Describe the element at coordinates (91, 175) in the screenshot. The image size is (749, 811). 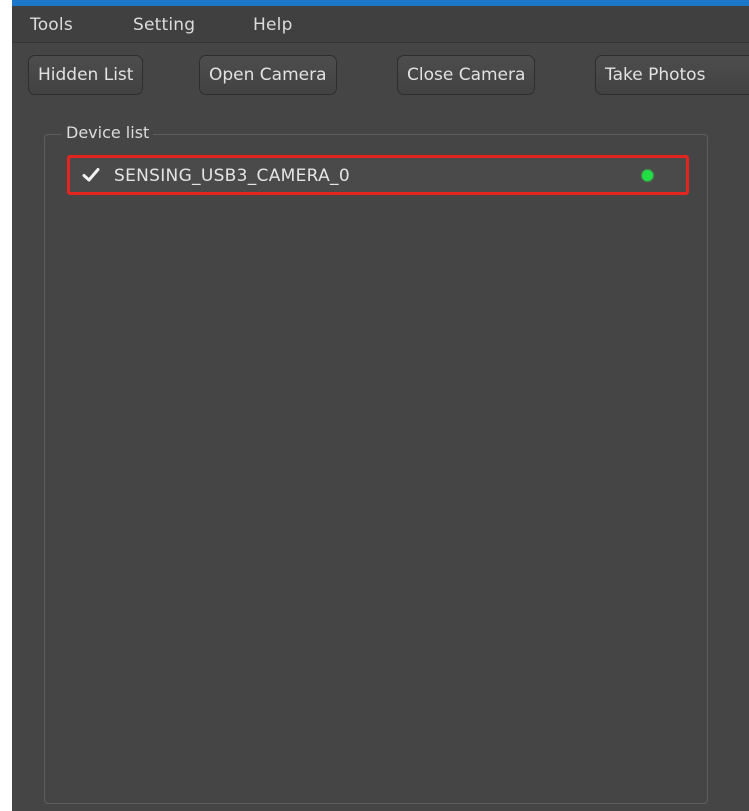
I see `checkmark-icon` at that location.